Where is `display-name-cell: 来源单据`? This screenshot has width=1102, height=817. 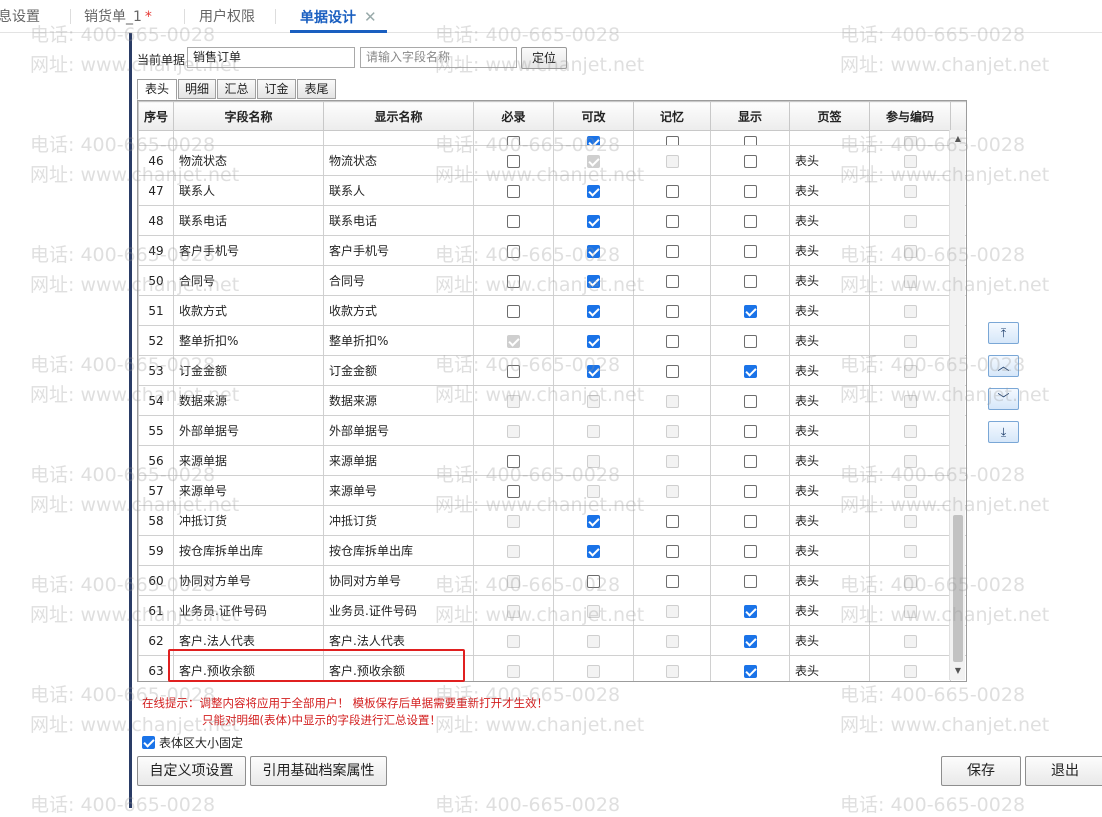 display-name-cell: 来源单据 is located at coordinates (398, 460).